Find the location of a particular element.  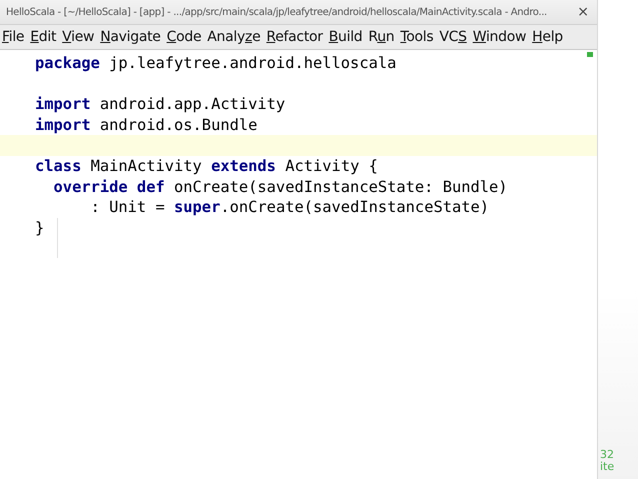

menu-item: Analyze is located at coordinates (233, 37).